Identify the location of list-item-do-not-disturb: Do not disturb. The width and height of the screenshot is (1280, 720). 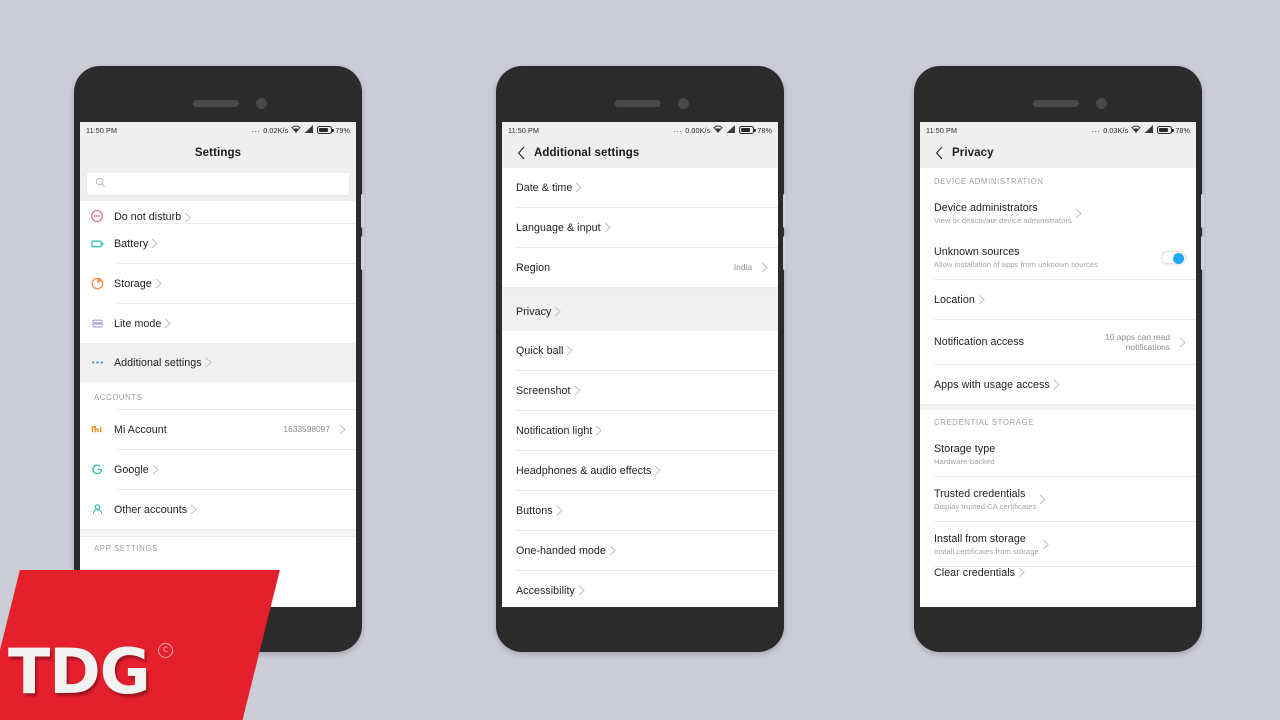
(218, 212).